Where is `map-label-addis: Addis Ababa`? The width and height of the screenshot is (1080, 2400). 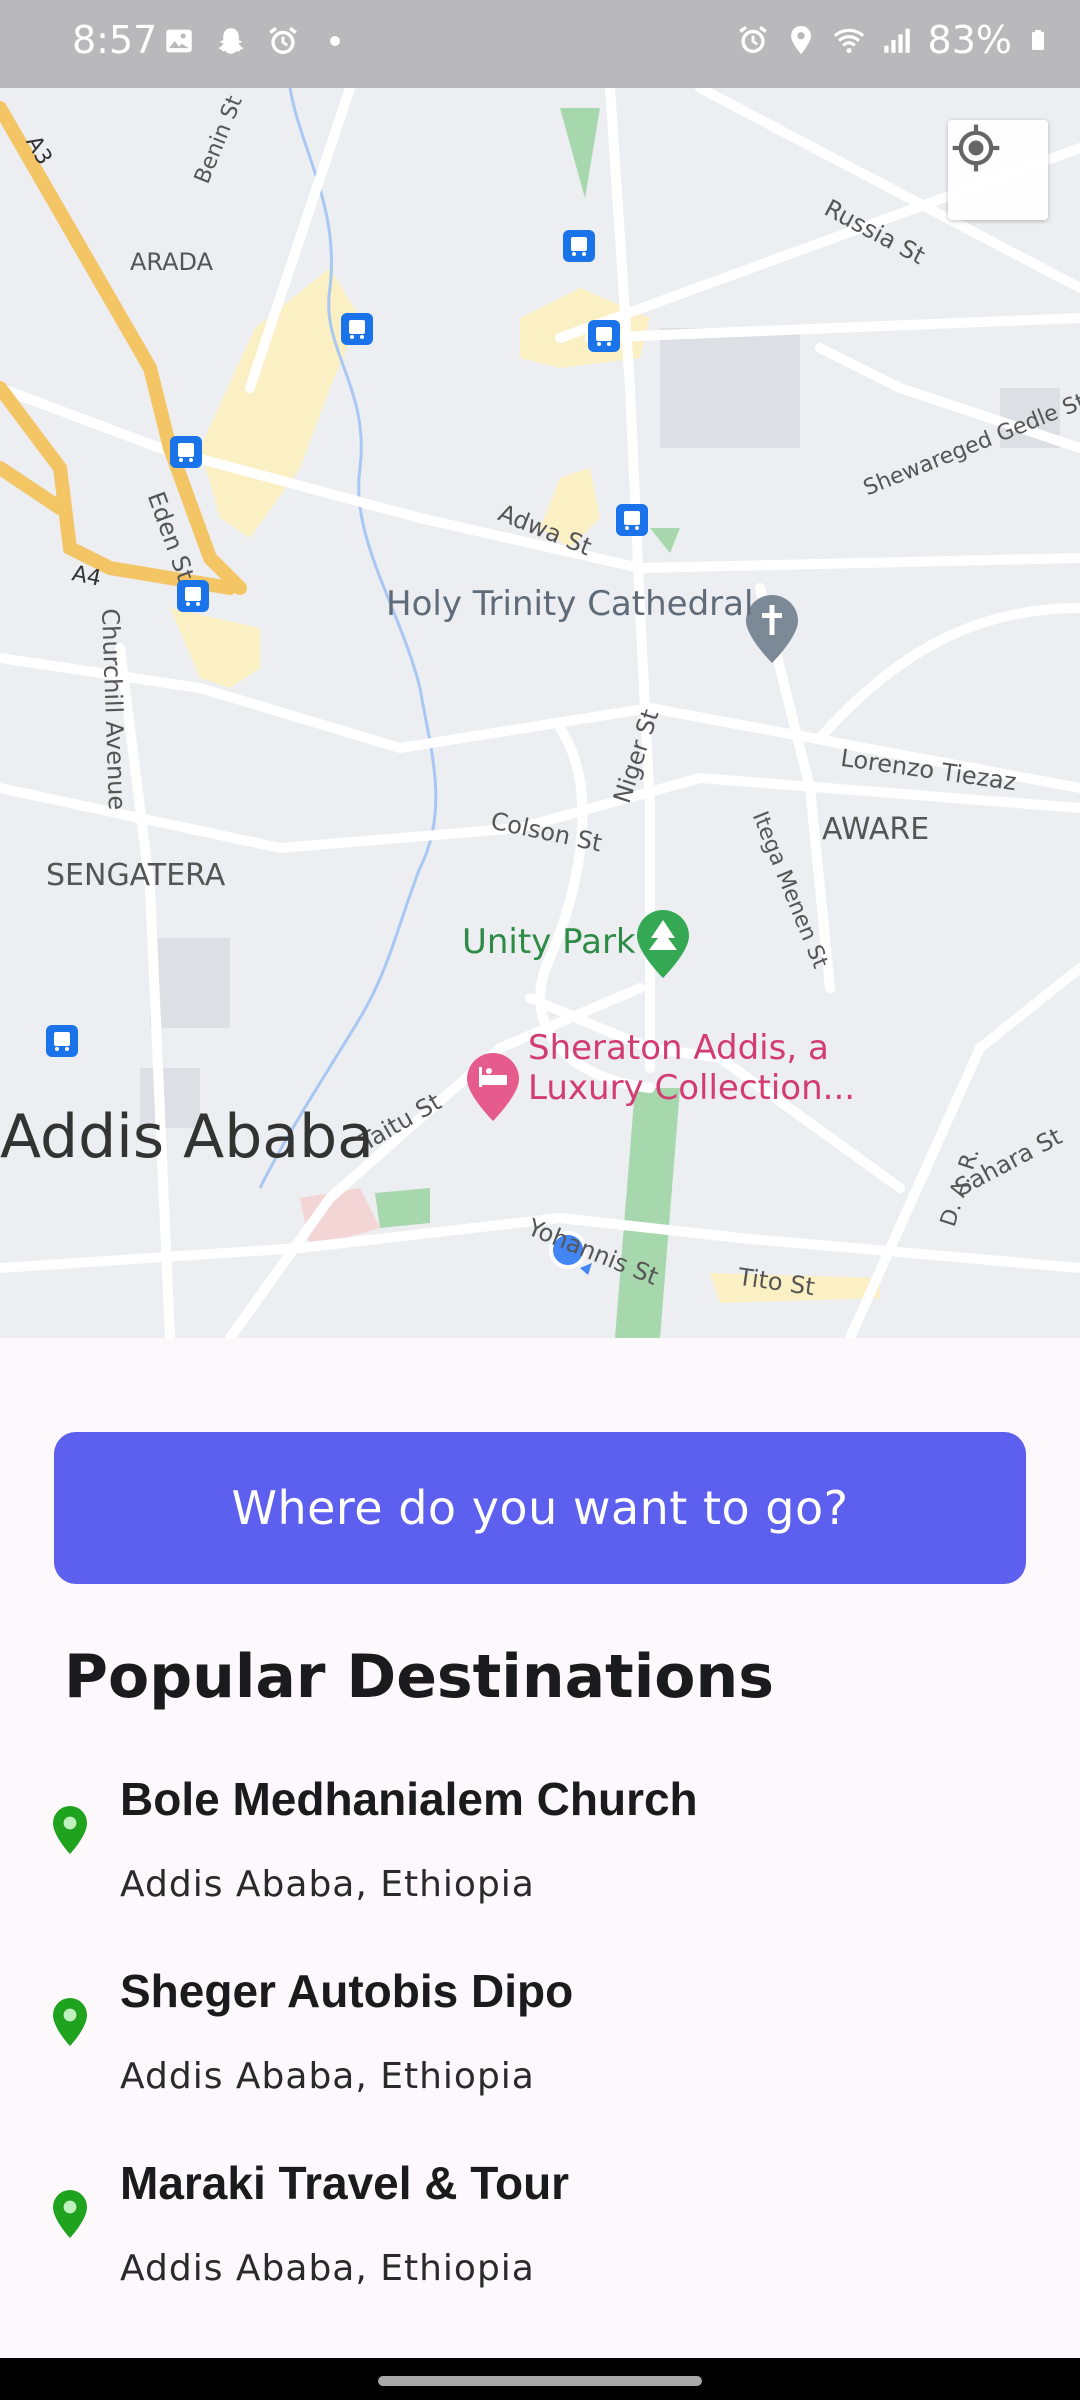
map-label-addis: Addis Ababa is located at coordinates (187, 1137).